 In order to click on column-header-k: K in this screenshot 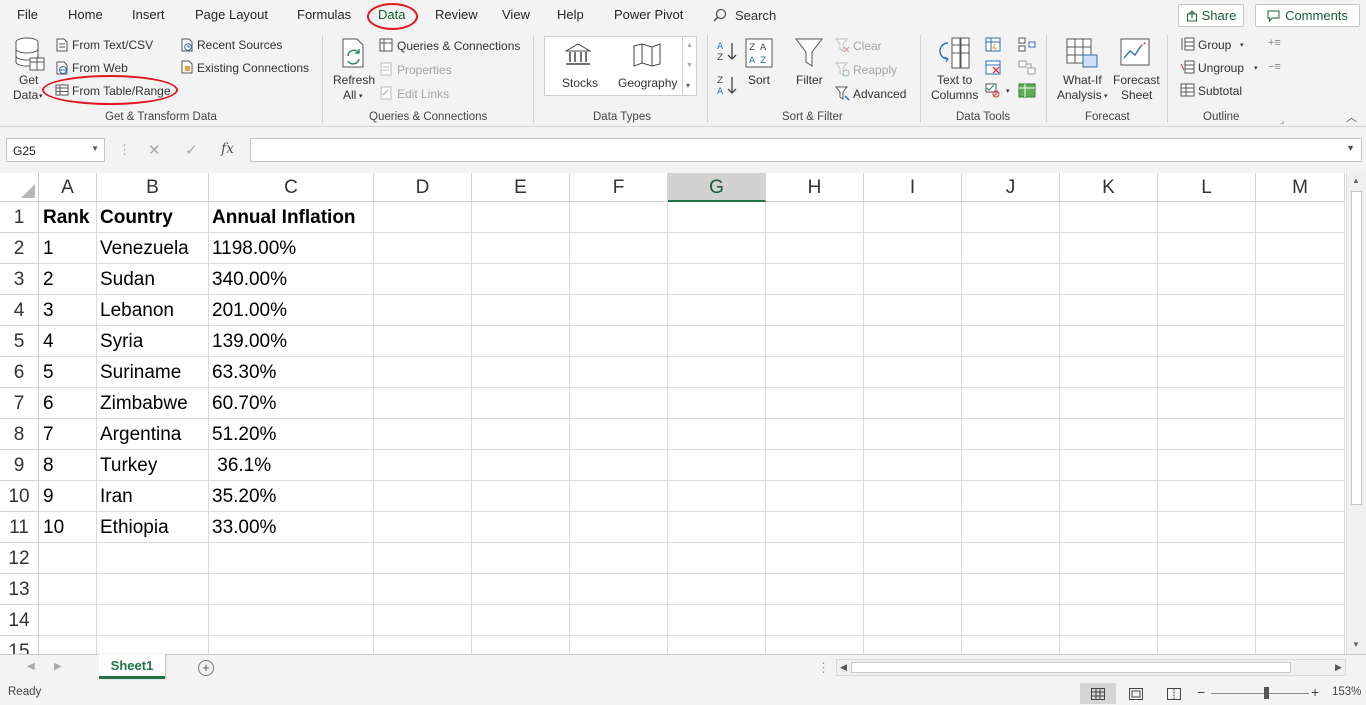, I will do `click(1109, 187)`.